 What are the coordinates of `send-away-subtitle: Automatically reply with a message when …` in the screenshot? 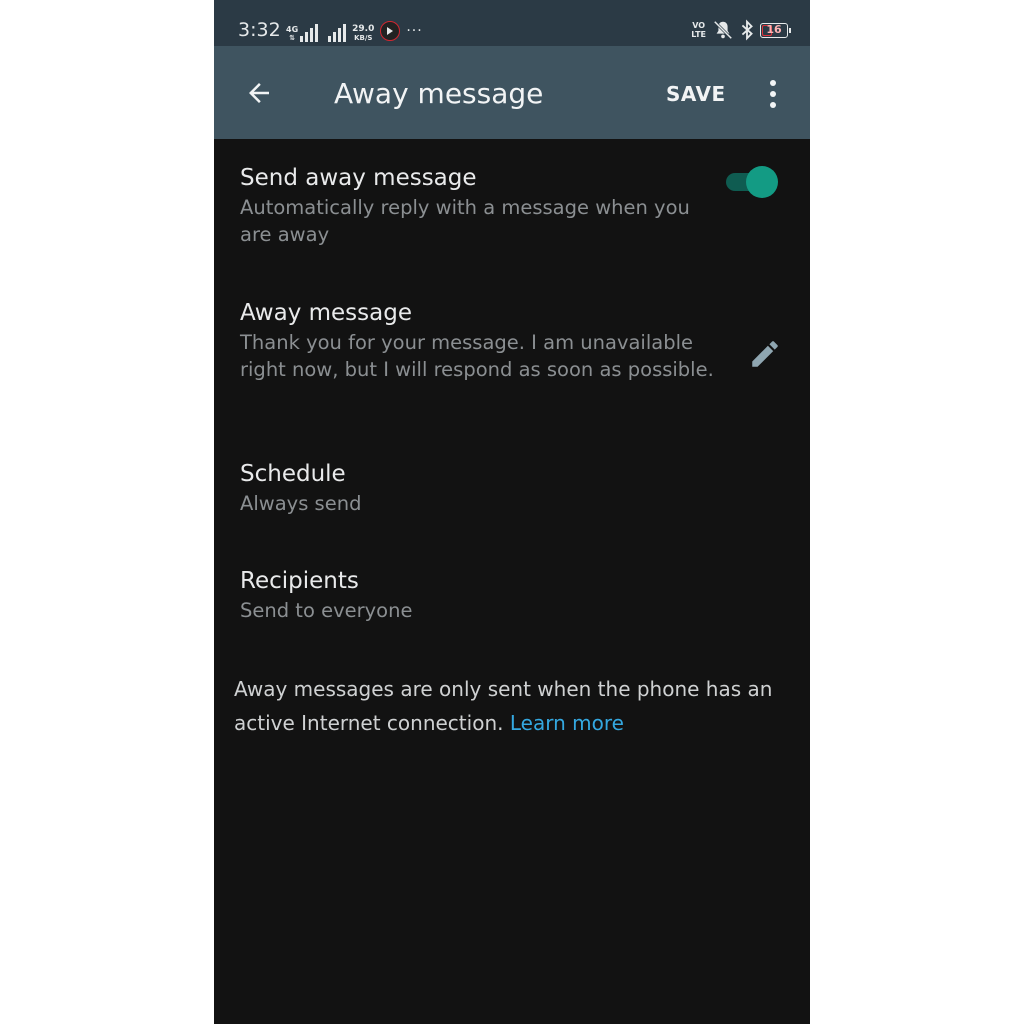 It's located at (465, 221).